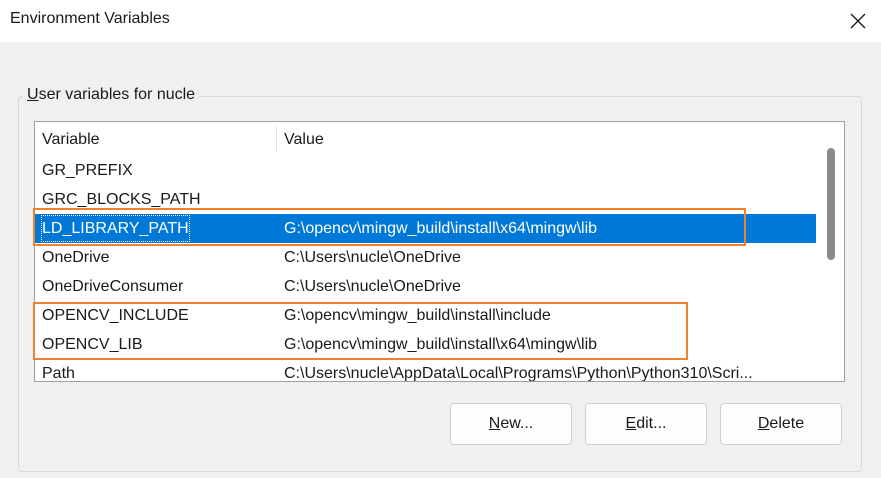  Describe the element at coordinates (425, 139) in the screenshot. I see `list-header: Variable Value` at that location.